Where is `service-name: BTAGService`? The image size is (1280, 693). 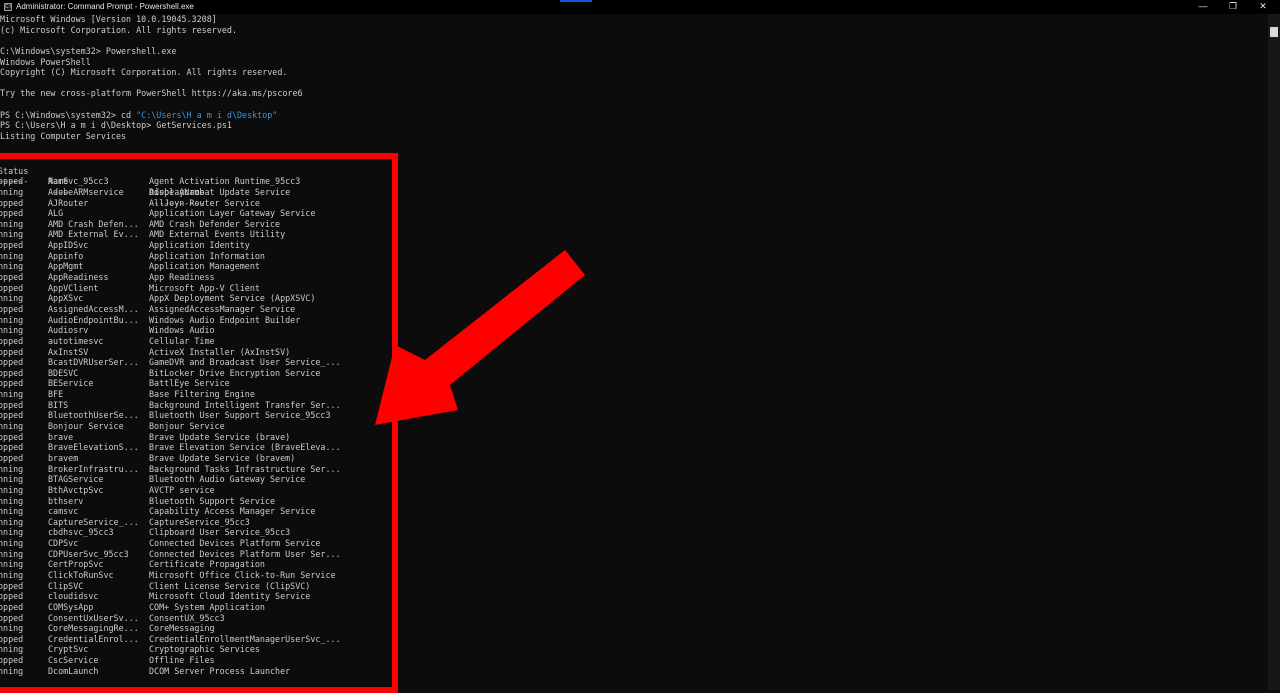 service-name: BTAGService is located at coordinates (76, 479).